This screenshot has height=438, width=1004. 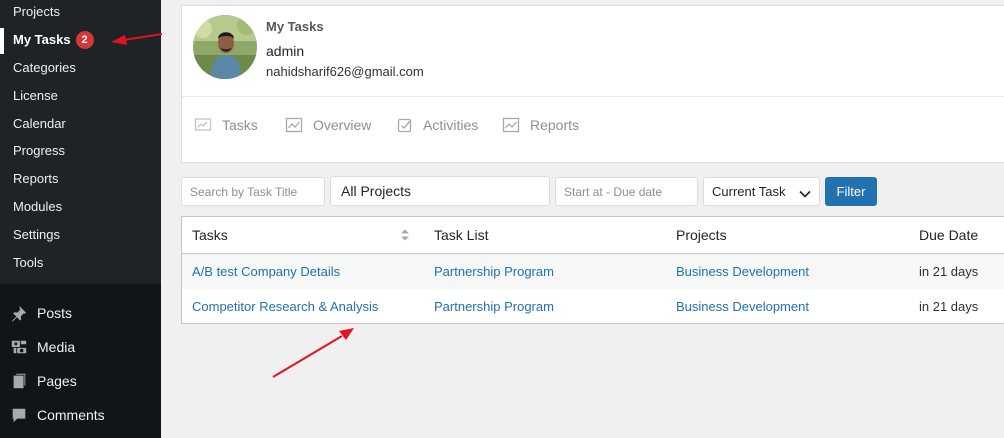 I want to click on task-count-badge: 2, so click(x=84, y=40).